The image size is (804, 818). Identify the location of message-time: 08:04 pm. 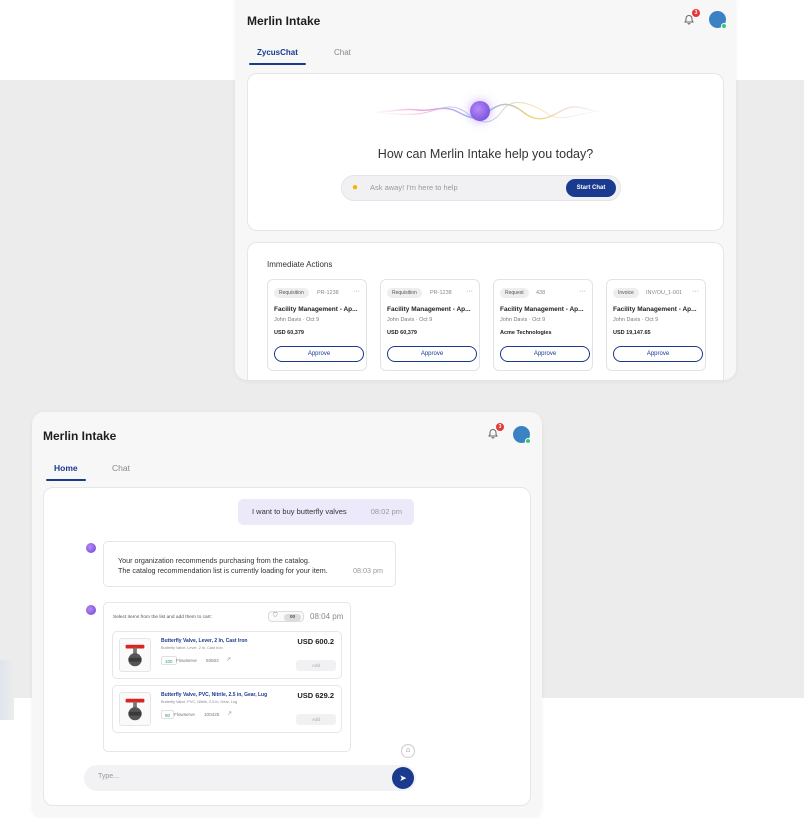
(327, 616).